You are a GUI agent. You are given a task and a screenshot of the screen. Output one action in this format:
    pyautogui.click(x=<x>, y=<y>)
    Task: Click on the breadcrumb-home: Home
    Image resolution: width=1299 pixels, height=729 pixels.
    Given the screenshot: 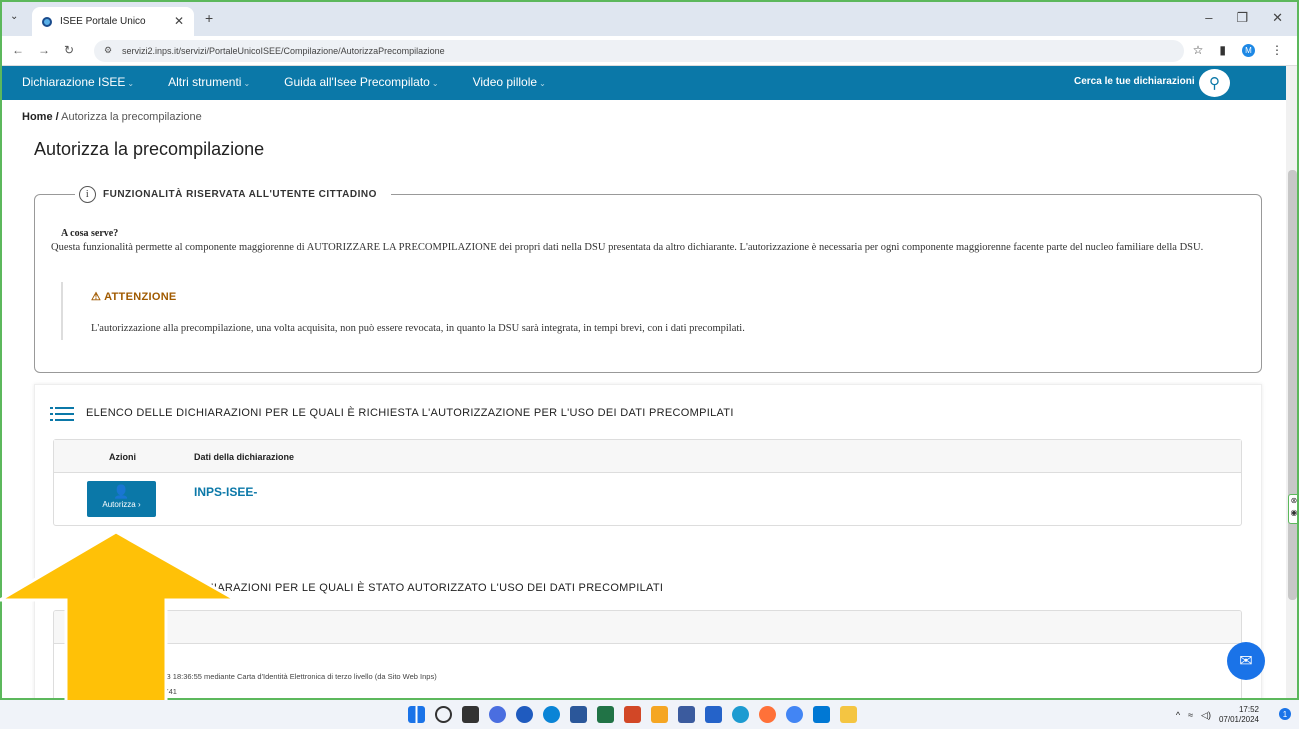 What is the action you would take?
    pyautogui.click(x=37, y=117)
    